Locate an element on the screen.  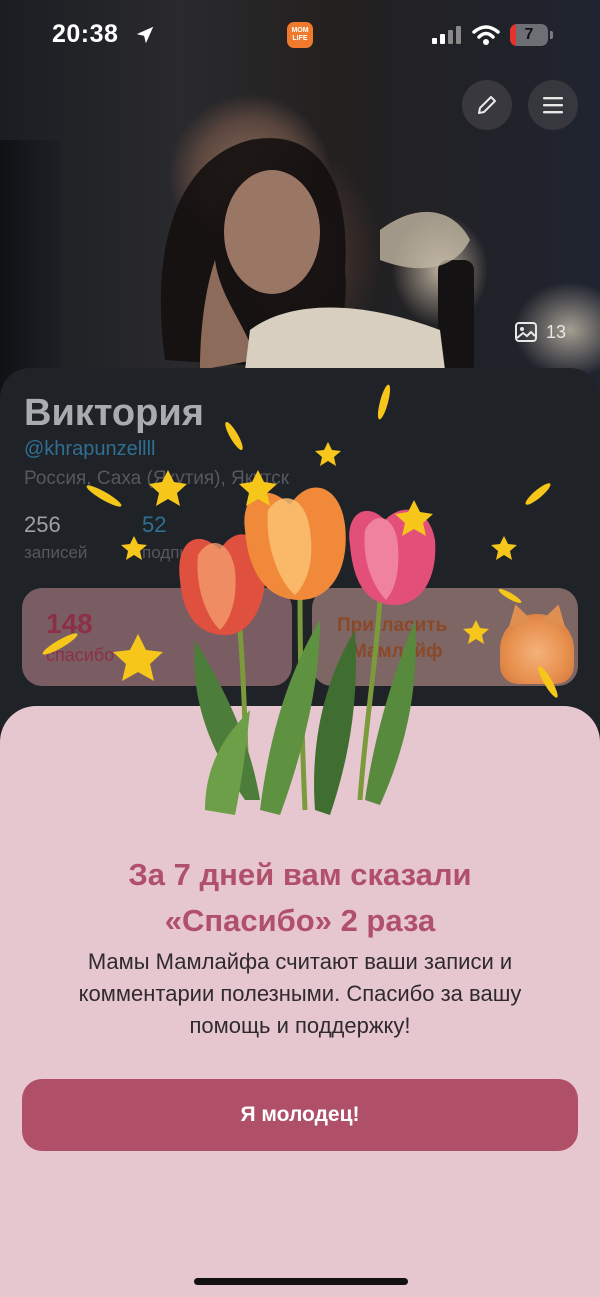
popup-description-line1: Мамы Мамлайфа считают ваши записи и is located at coordinates (300, 961).